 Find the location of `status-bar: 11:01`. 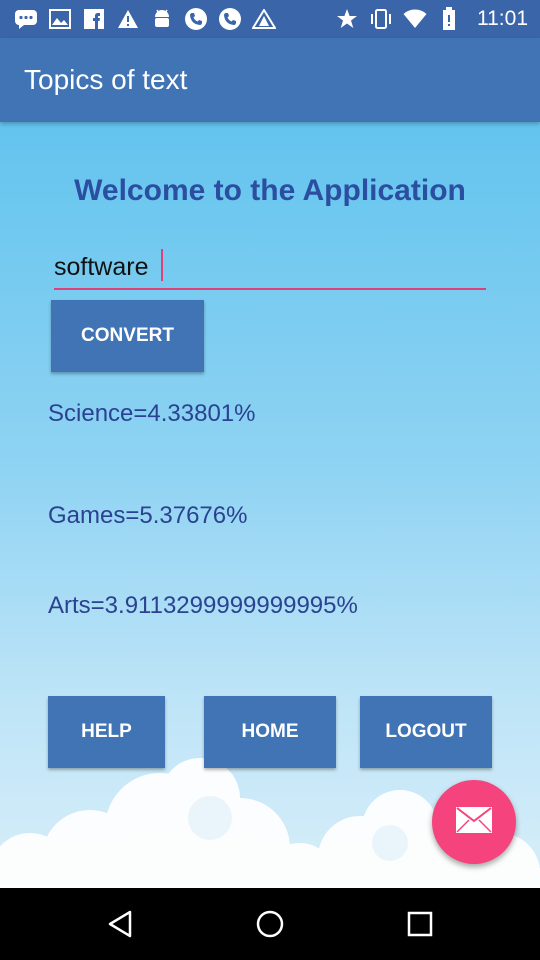

status-bar: 11:01 is located at coordinates (270, 19).